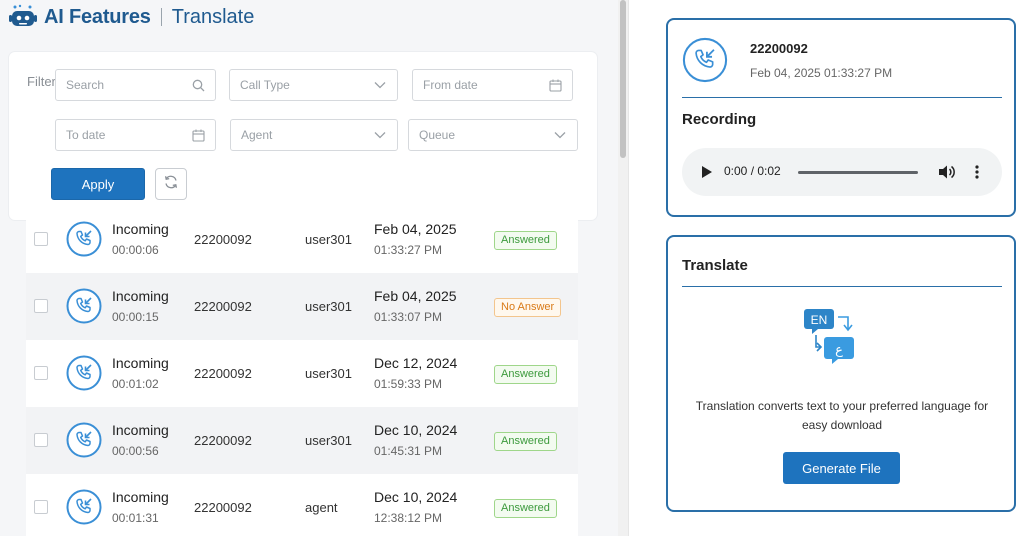  I want to click on call-date: Dec 12, 2024, so click(416, 363).